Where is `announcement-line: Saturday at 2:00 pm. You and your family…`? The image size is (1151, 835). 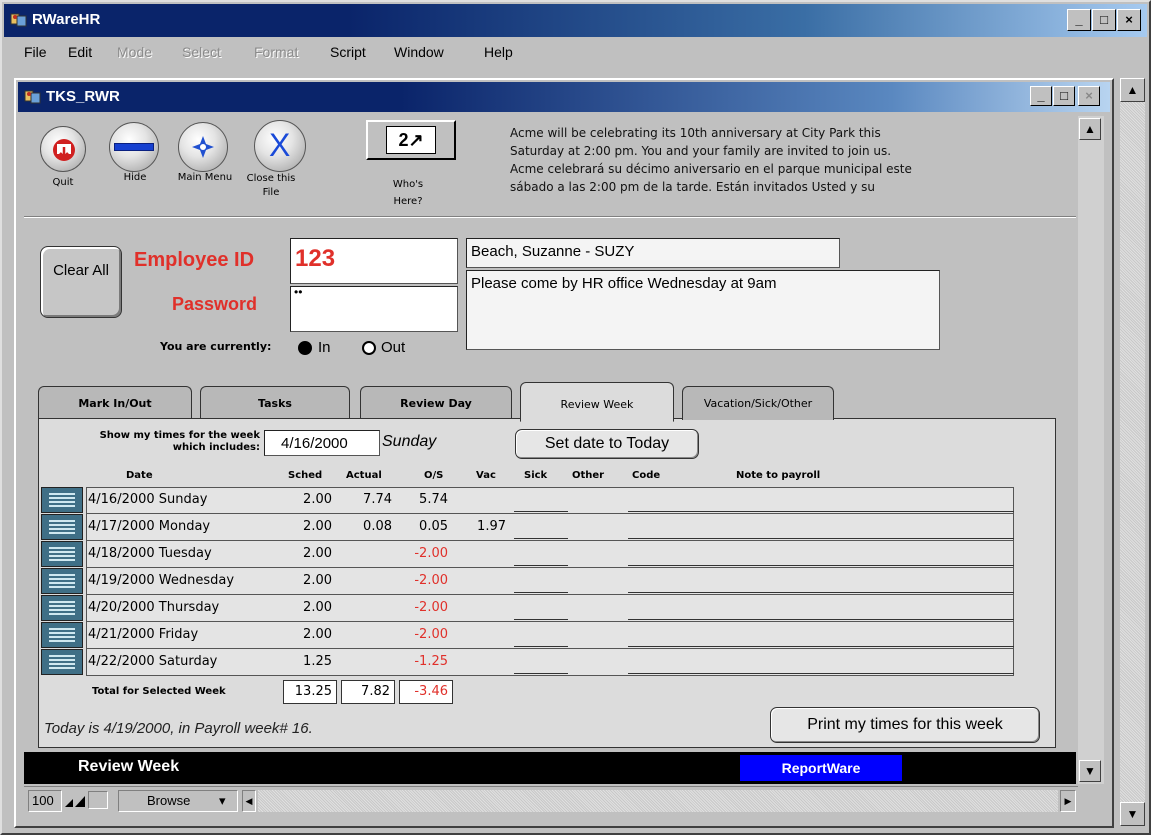 announcement-line: Saturday at 2:00 pm. You and your family… is located at coordinates (701, 151).